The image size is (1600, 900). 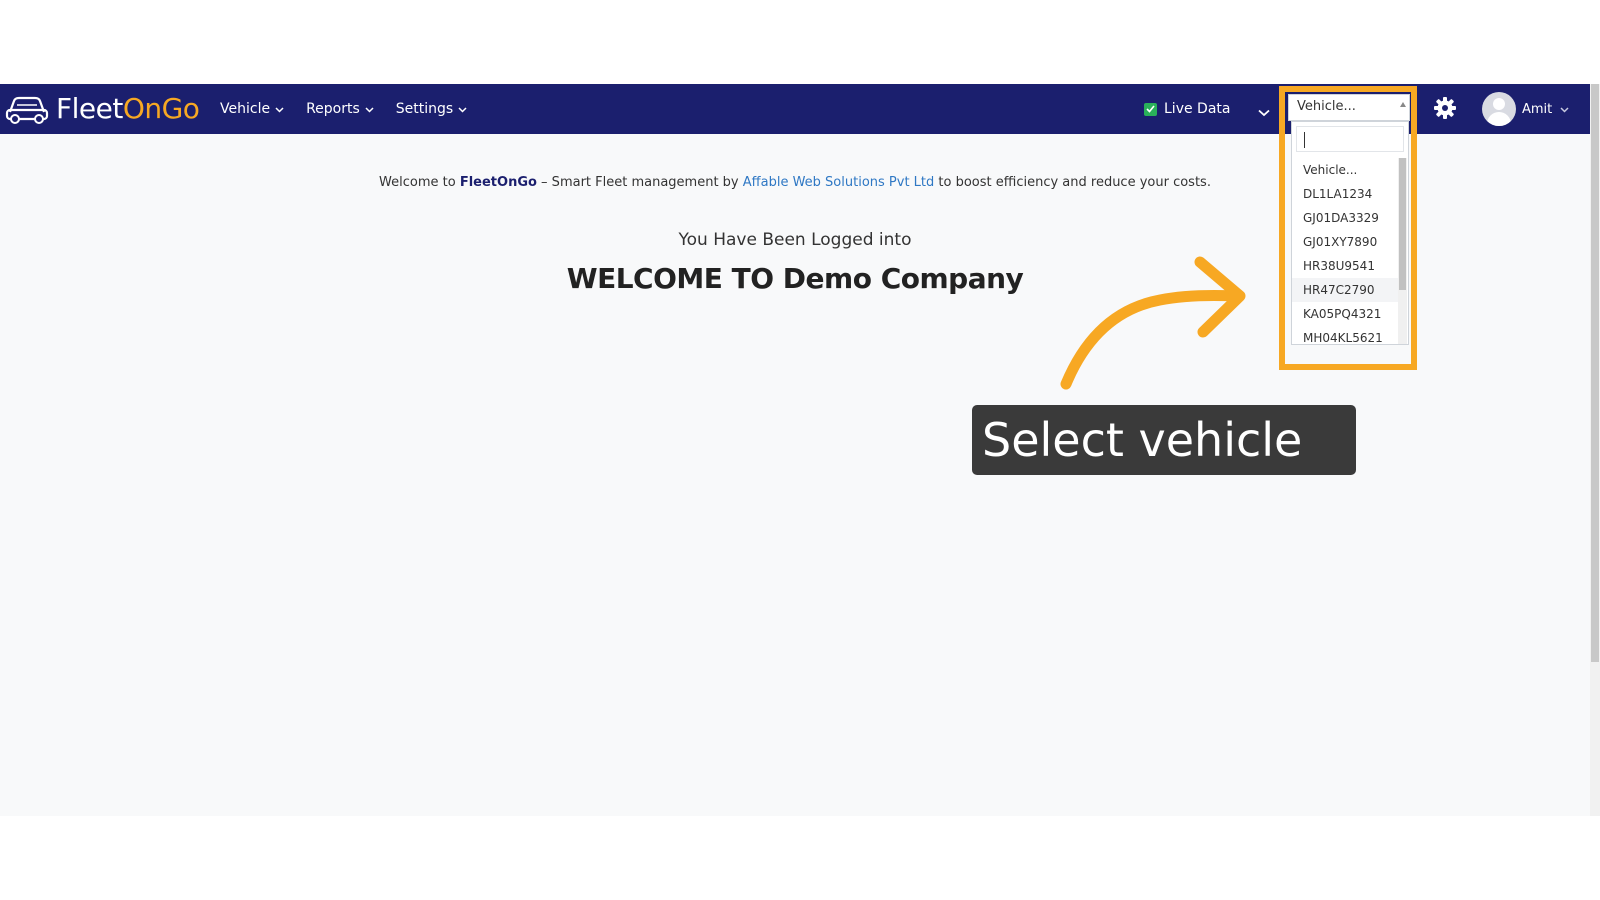 I want to click on welcome-brand: FleetOnGo, so click(x=498, y=182).